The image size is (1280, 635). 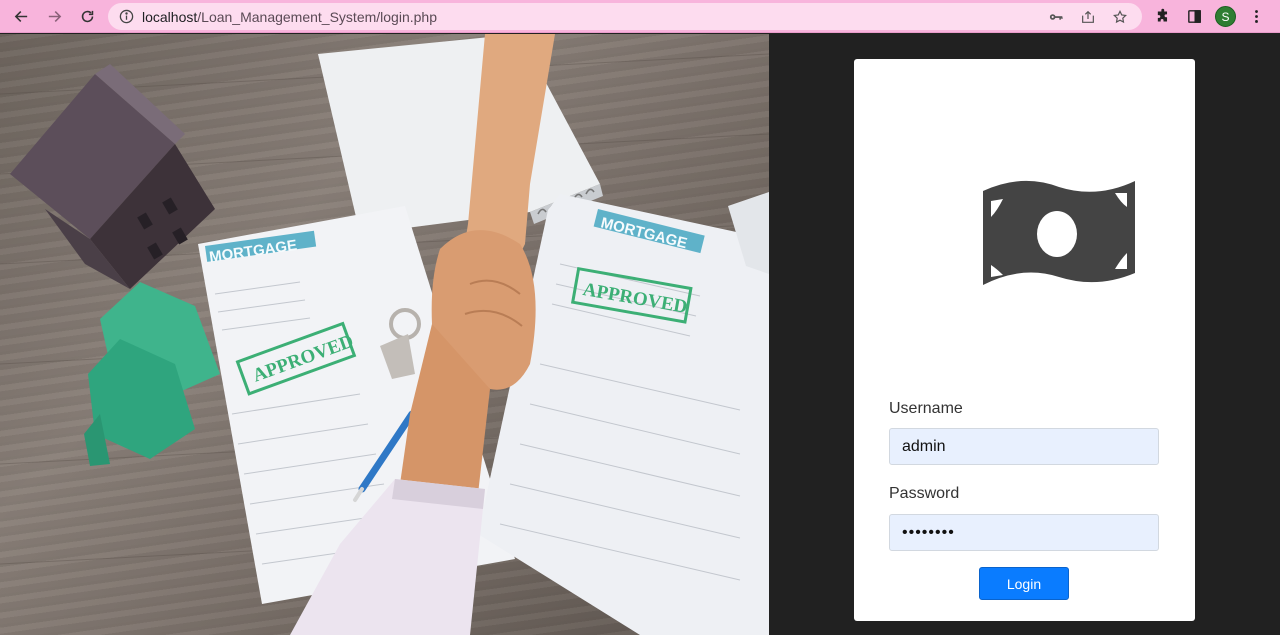 What do you see at coordinates (926, 408) in the screenshot?
I see `username-label: Username` at bounding box center [926, 408].